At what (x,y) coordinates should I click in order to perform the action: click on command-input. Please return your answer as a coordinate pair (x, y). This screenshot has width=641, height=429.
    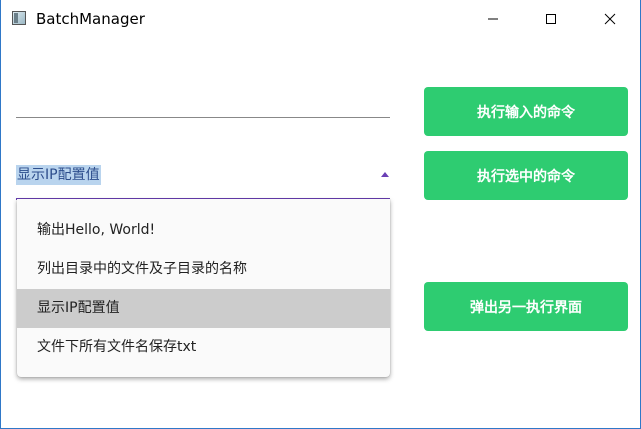
    Looking at the image, I should click on (203, 104).